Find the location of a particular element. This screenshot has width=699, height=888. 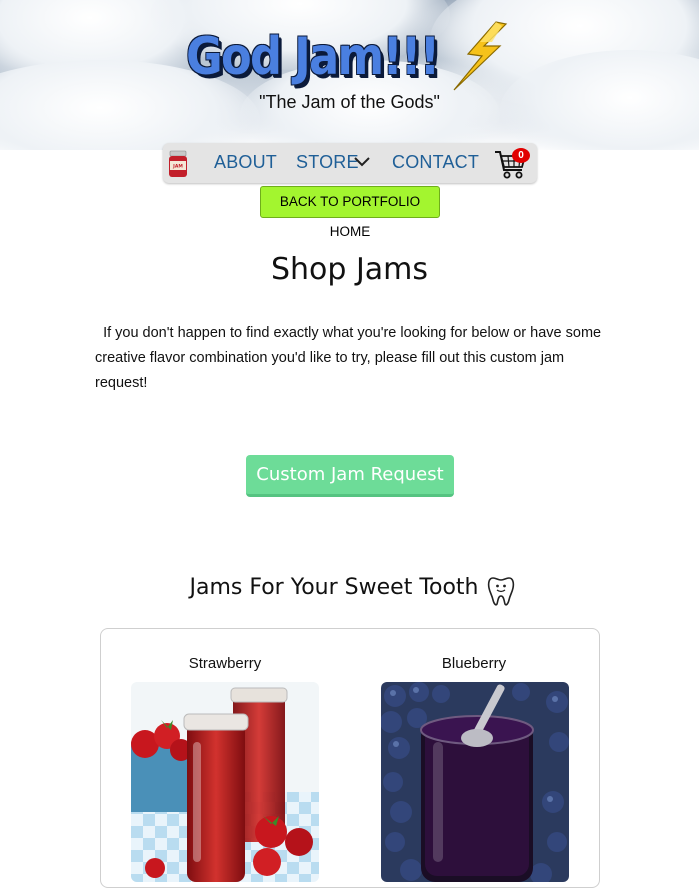

custom-jam-request-button: Custom Jam Request is located at coordinates (350, 476).